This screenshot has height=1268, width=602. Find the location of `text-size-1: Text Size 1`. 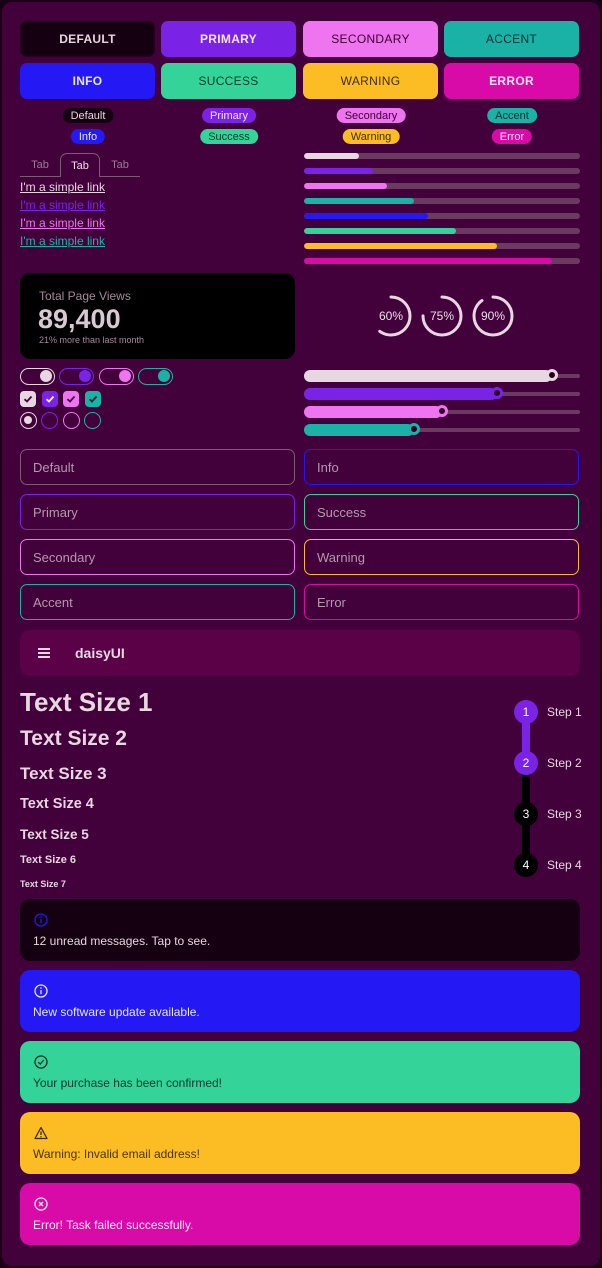

text-size-1: Text Size 1 is located at coordinates (86, 702).